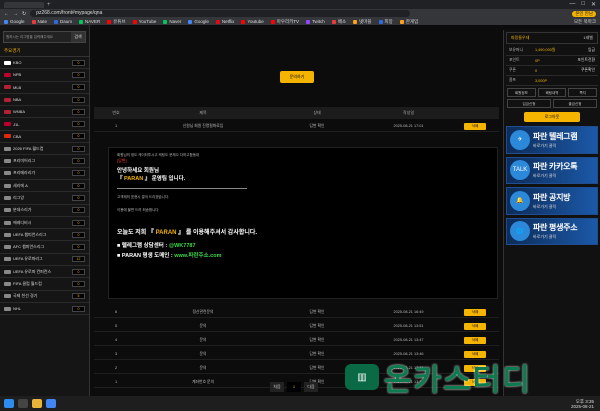 Image resolution: width=600 pixels, height=411 pixels. What do you see at coordinates (6, 14) in the screenshot?
I see `back-icon: ←` at bounding box center [6, 14].